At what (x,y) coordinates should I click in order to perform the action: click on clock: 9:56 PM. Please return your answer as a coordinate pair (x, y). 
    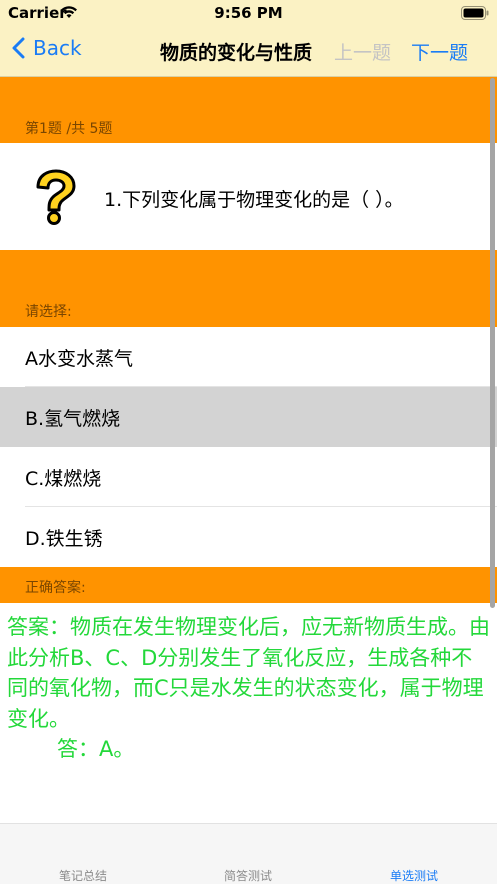
    Looking at the image, I should click on (248, 13).